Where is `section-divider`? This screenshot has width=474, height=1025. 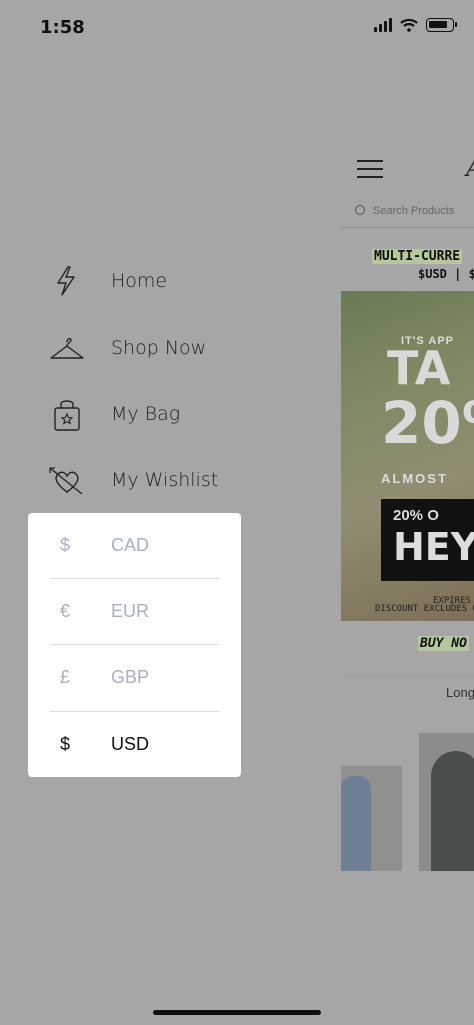 section-divider is located at coordinates (407, 675).